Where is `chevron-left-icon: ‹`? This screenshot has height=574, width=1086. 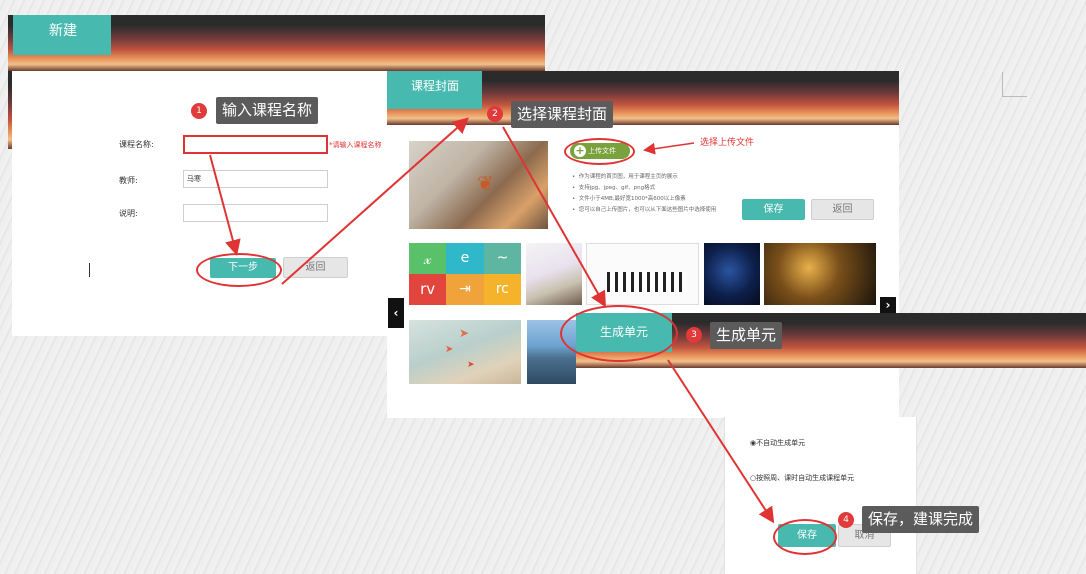
chevron-left-icon: ‹ is located at coordinates (396, 313).